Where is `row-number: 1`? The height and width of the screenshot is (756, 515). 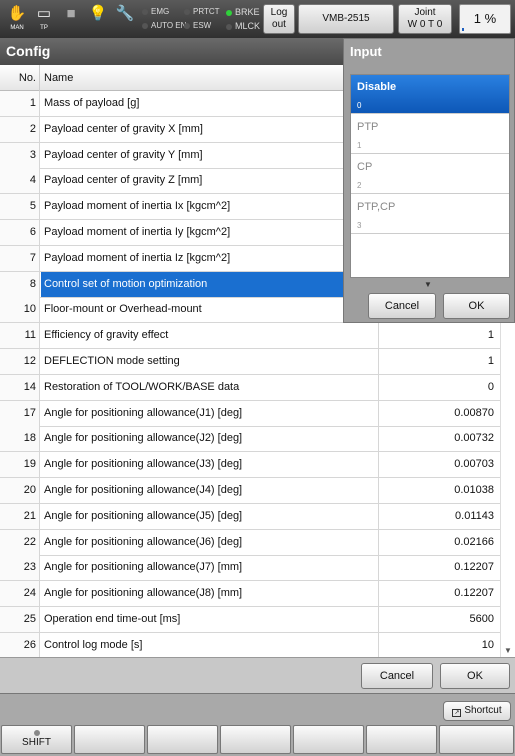 row-number: 1 is located at coordinates (20, 103).